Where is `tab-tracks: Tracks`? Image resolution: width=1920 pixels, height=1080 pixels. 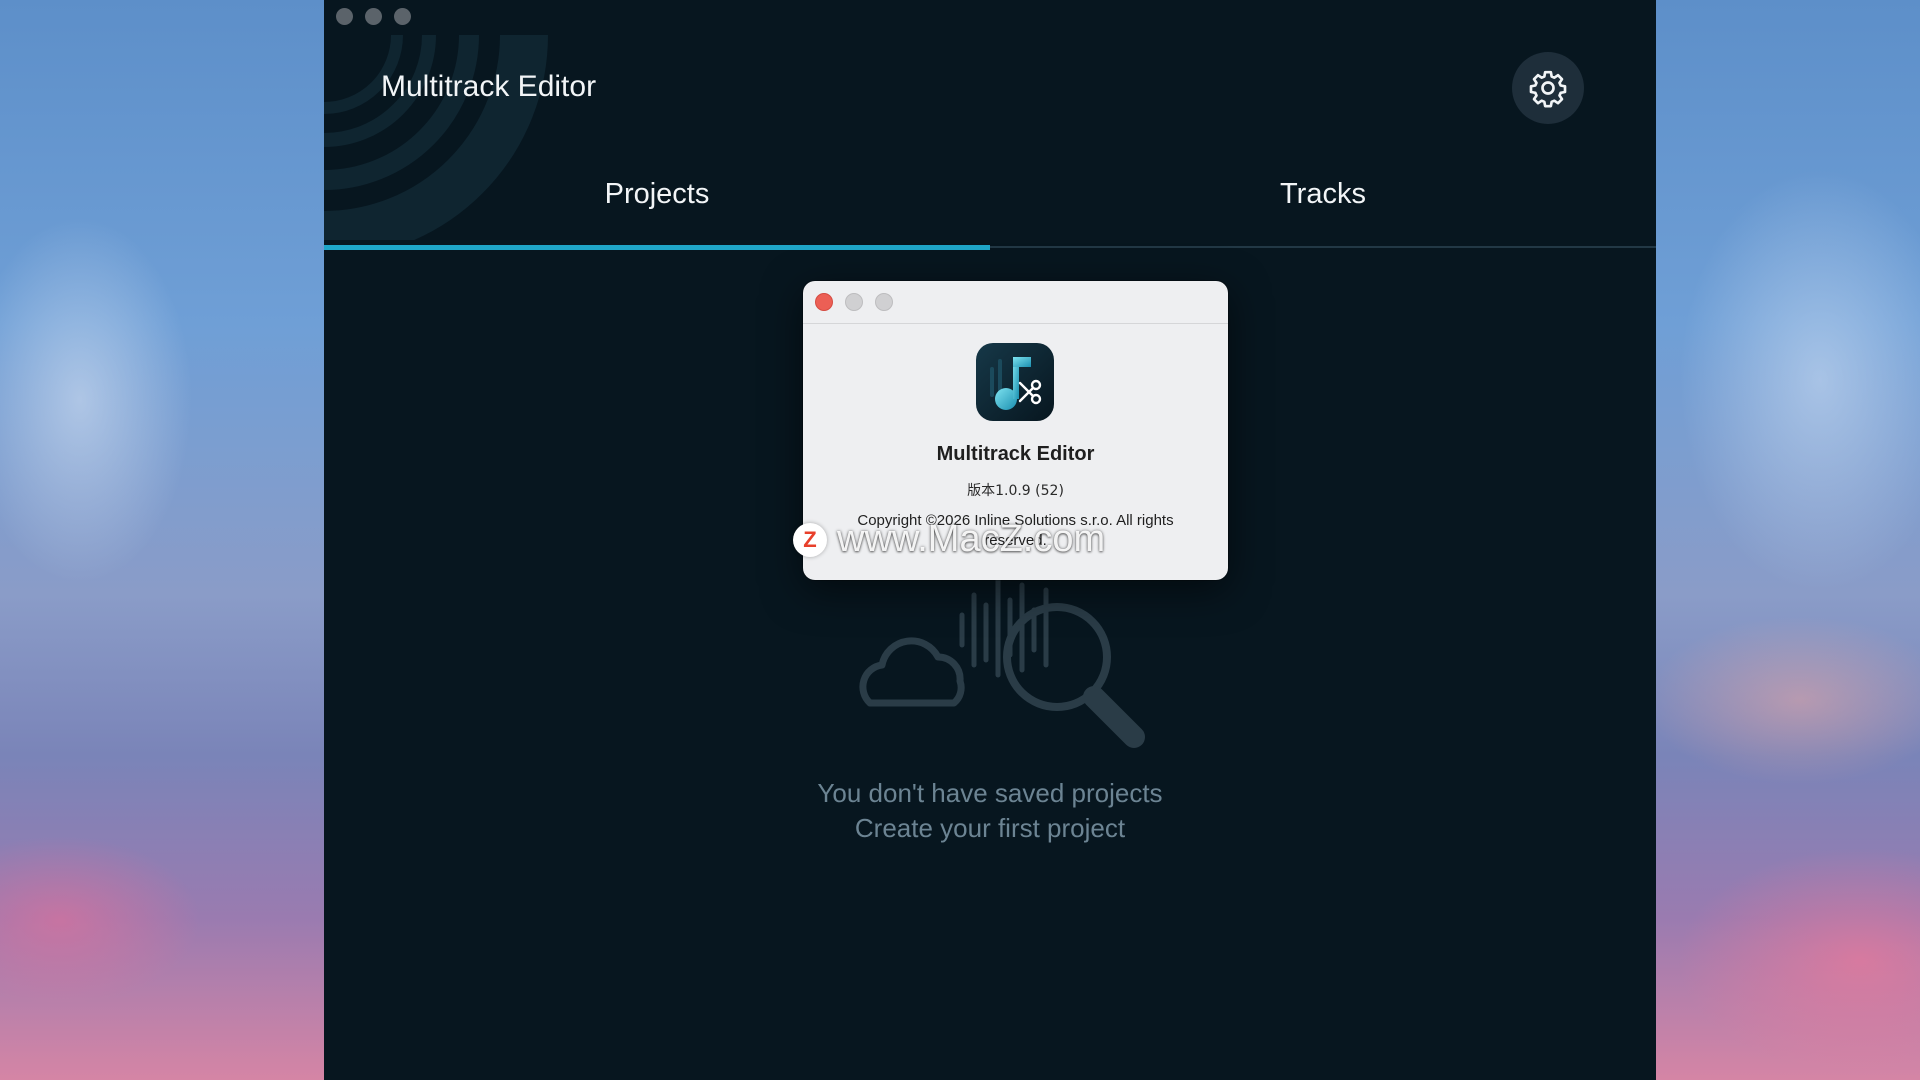
tab-tracks: Tracks is located at coordinates (1323, 204).